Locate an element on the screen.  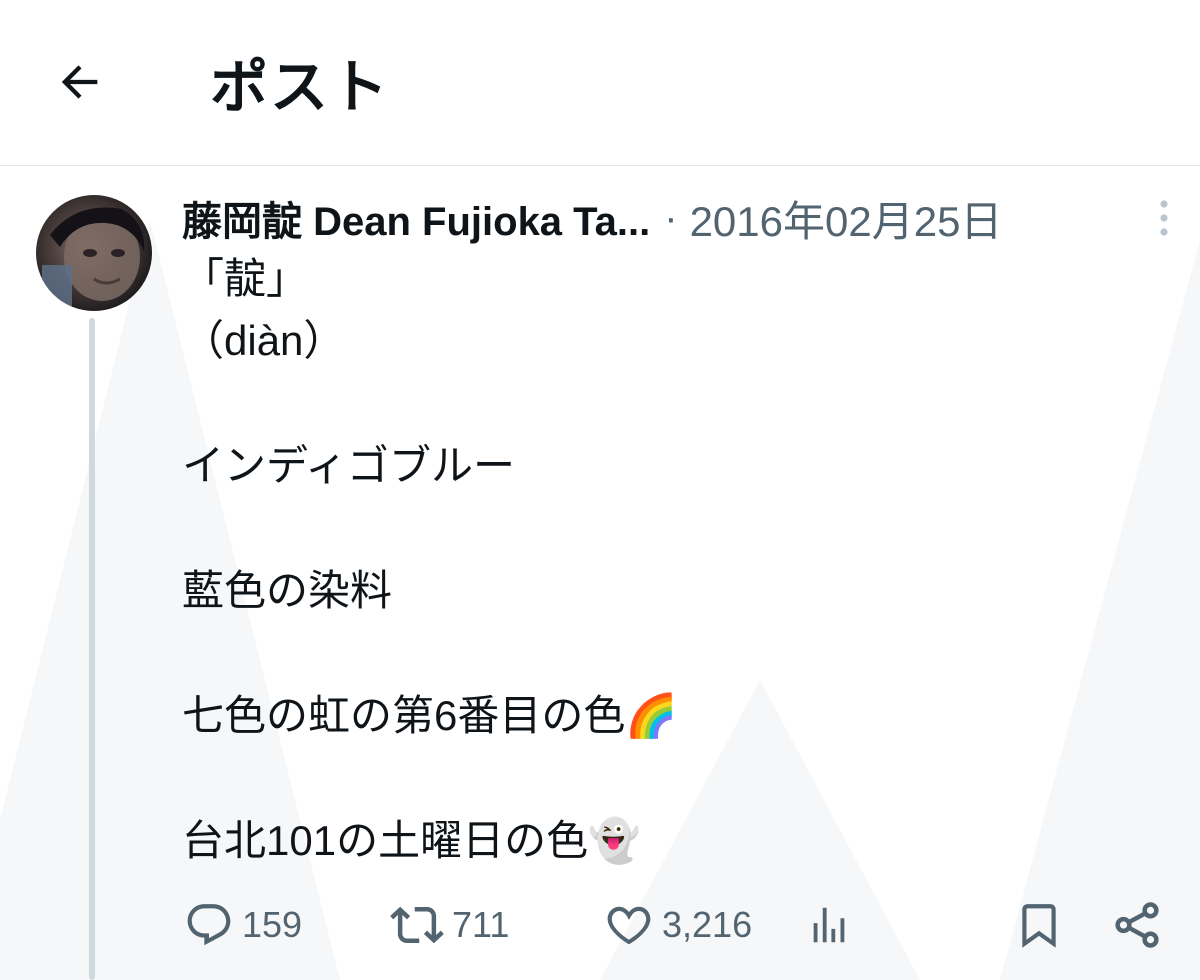
reply-button: 159 is located at coordinates (243, 925).